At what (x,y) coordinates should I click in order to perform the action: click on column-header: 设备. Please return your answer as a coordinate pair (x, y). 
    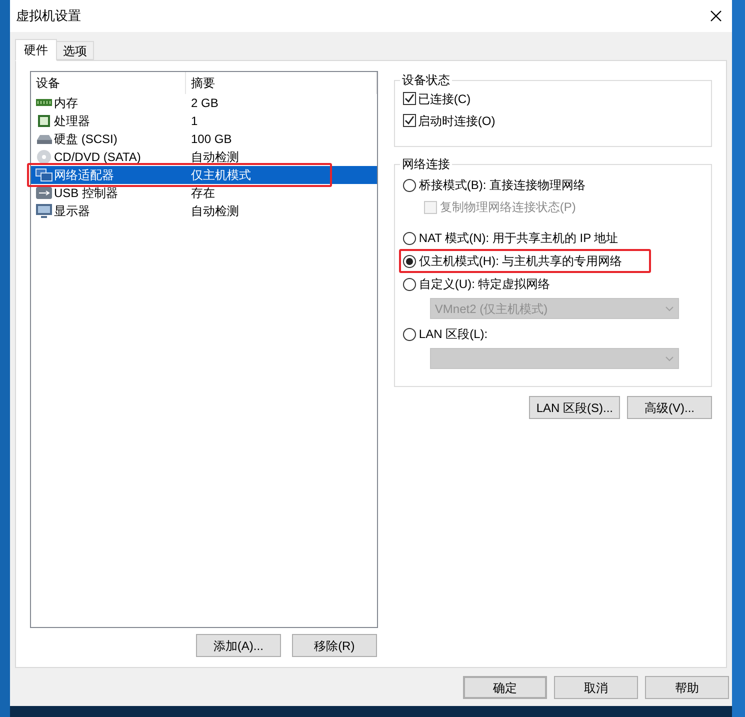
    Looking at the image, I should click on (108, 83).